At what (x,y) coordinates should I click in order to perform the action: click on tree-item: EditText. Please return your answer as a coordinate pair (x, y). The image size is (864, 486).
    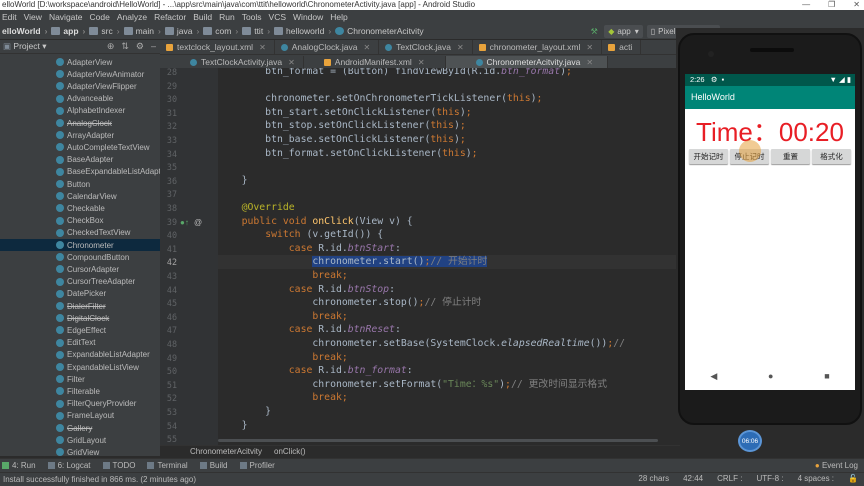
    Looking at the image, I should click on (75, 343).